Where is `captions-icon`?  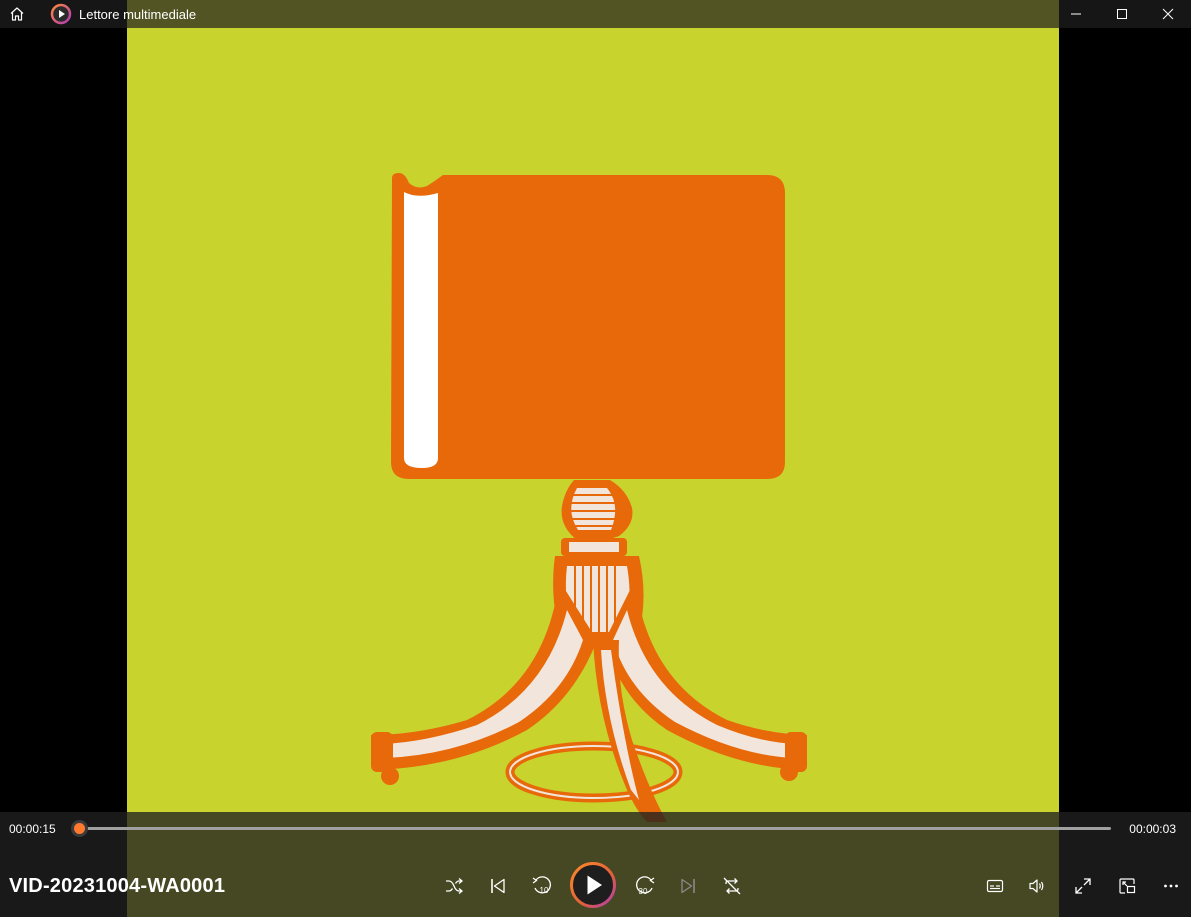
captions-icon is located at coordinates (995, 886).